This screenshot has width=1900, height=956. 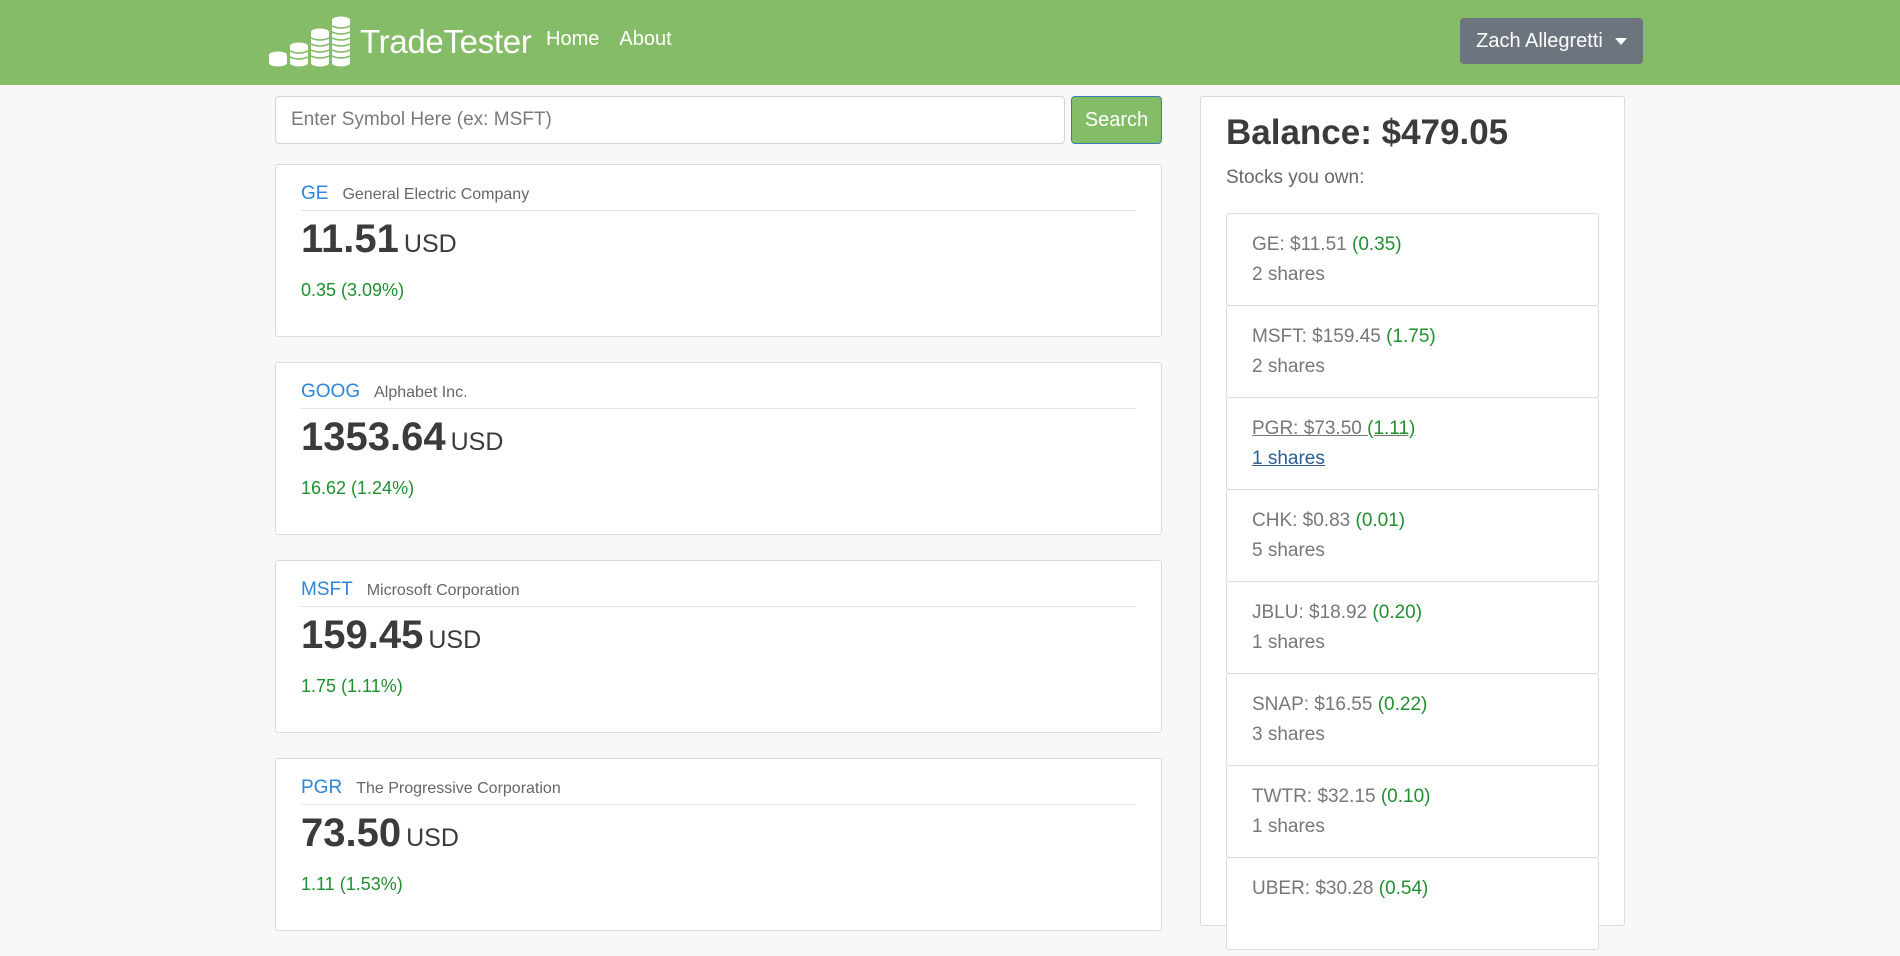 I want to click on holding-change: (0.01), so click(x=1380, y=520).